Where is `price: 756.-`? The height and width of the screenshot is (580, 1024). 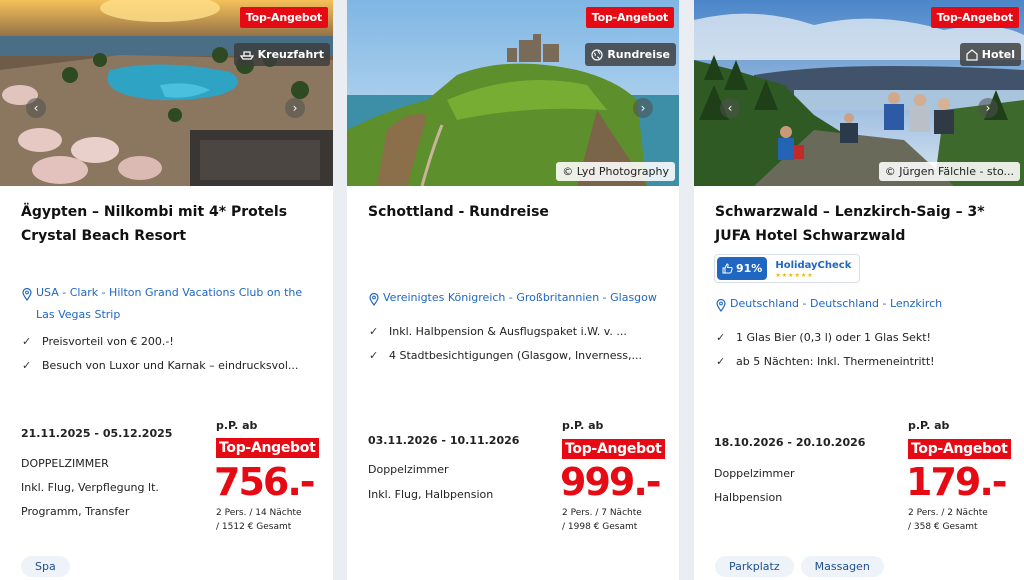
price: 756.- is located at coordinates (265, 482).